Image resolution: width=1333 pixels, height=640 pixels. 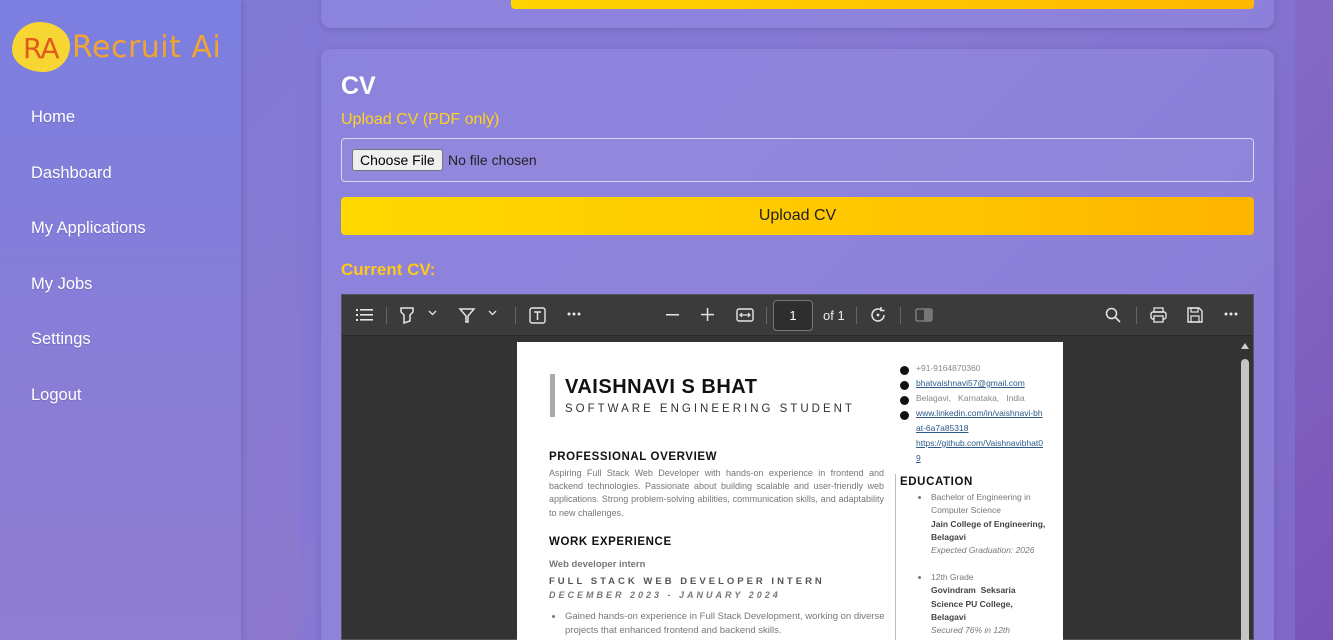 I want to click on print-icon, so click(x=1158, y=315).